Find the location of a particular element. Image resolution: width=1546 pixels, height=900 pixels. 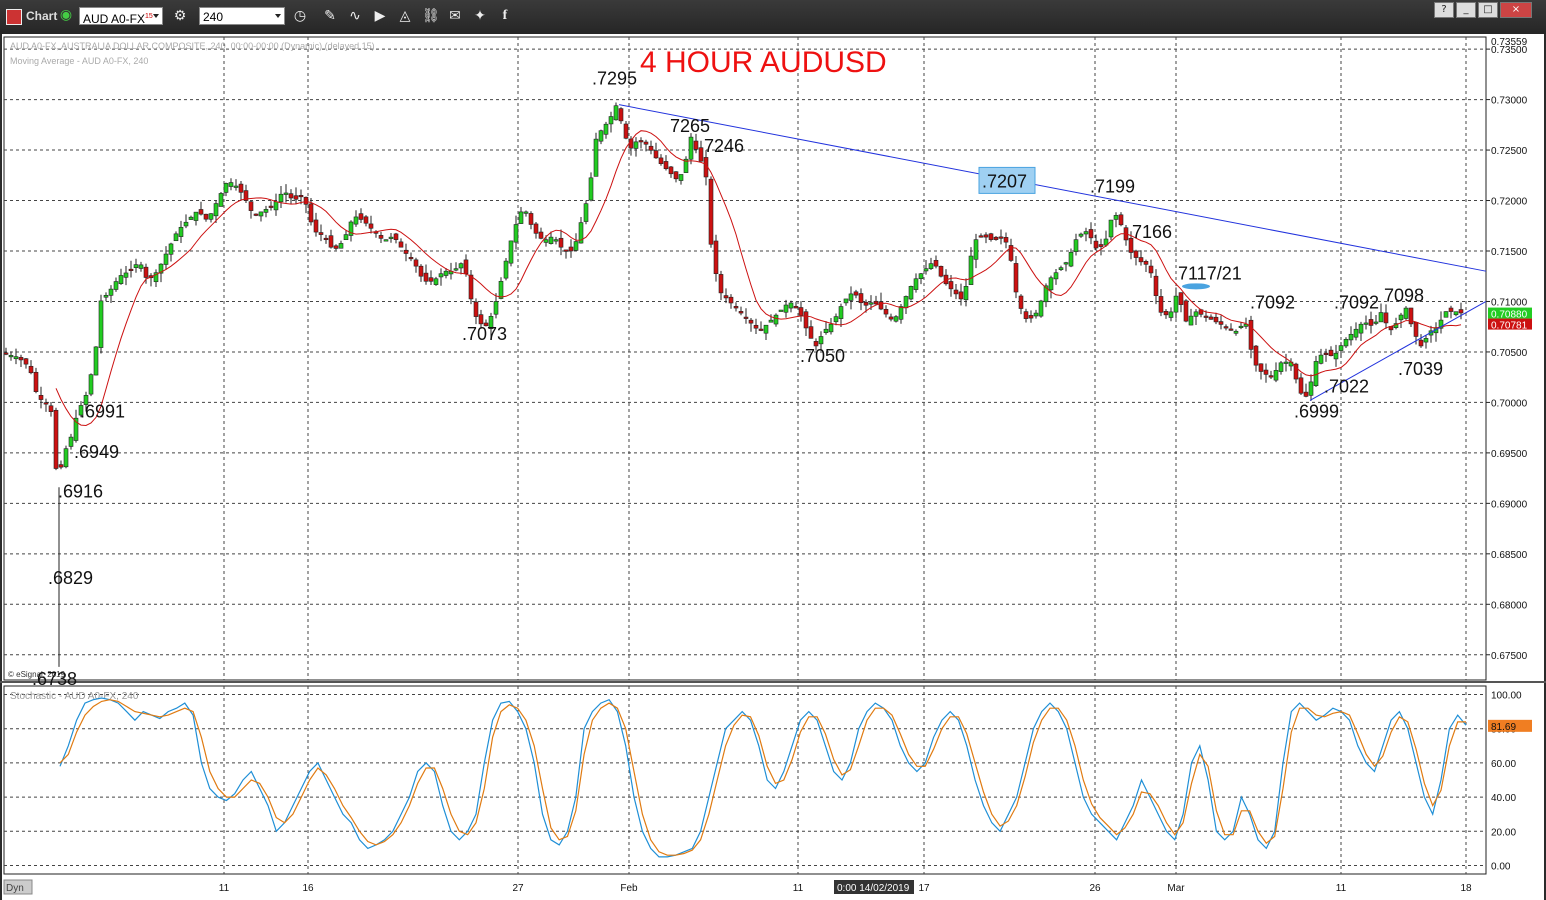

price-annotation: .7039 is located at coordinates (1420, 369).